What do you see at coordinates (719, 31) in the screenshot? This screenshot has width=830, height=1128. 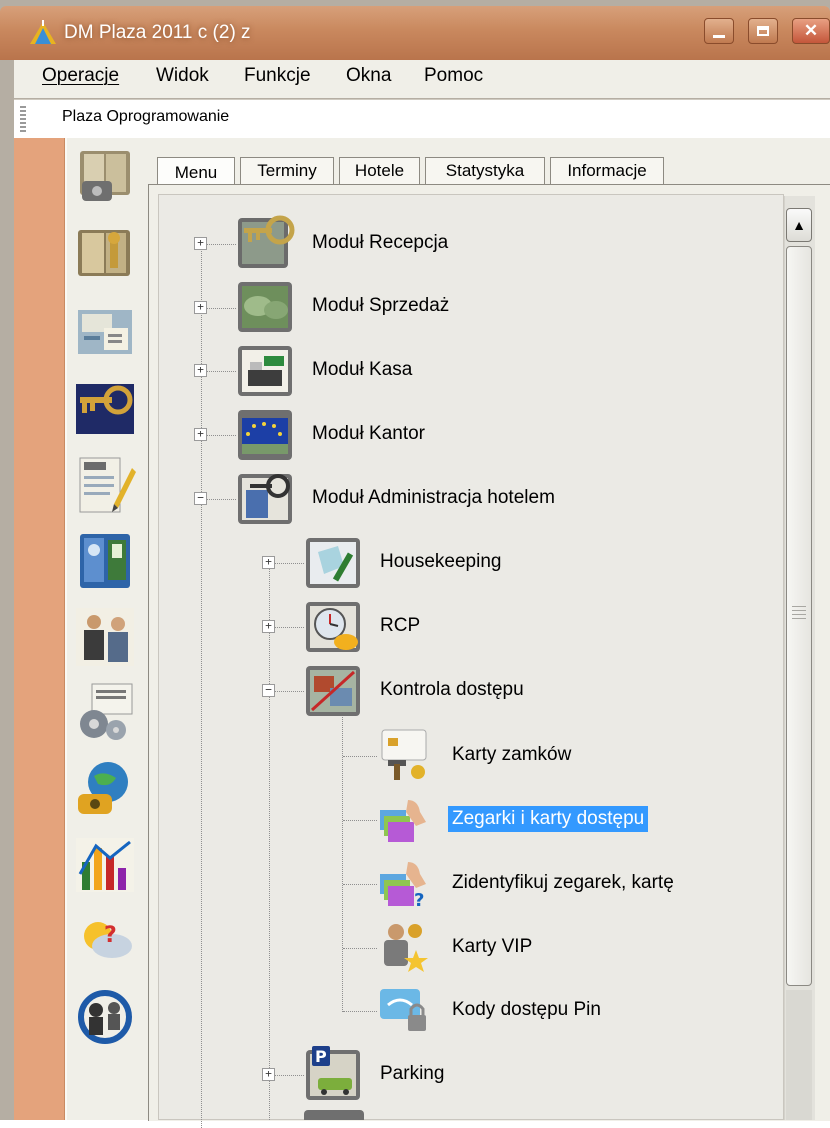 I see `minimize-button` at bounding box center [719, 31].